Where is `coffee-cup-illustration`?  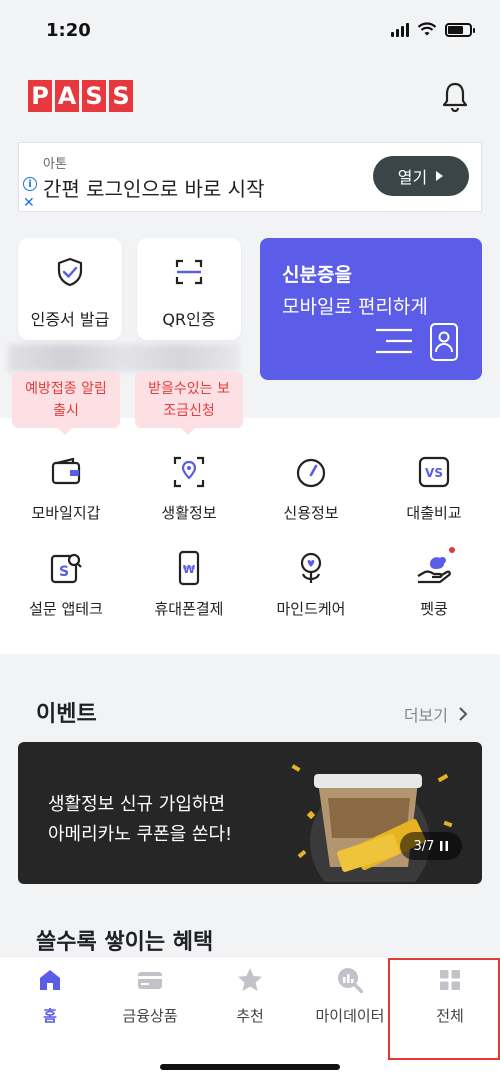 coffee-cup-illustration is located at coordinates (372, 823).